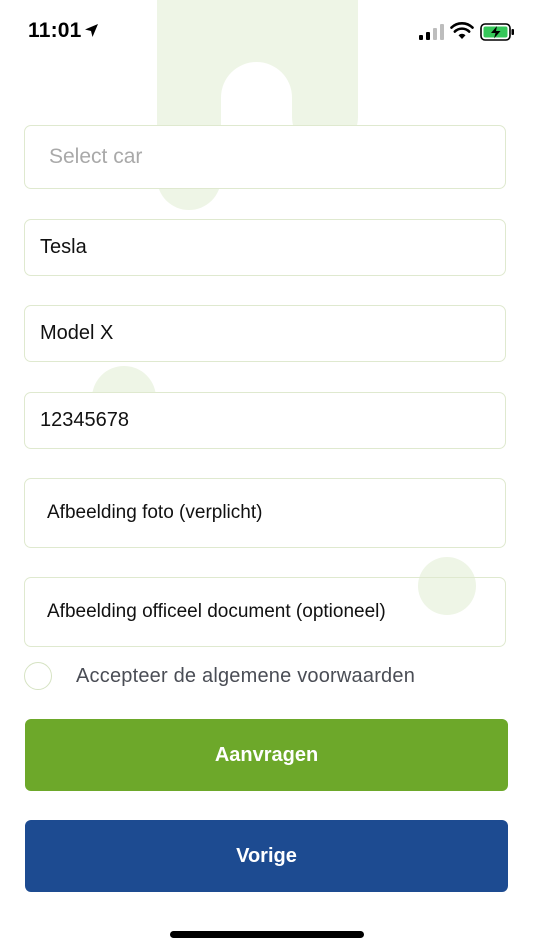 This screenshot has height=950, width=534. What do you see at coordinates (431, 32) in the screenshot?
I see `cellular-signal-icon` at bounding box center [431, 32].